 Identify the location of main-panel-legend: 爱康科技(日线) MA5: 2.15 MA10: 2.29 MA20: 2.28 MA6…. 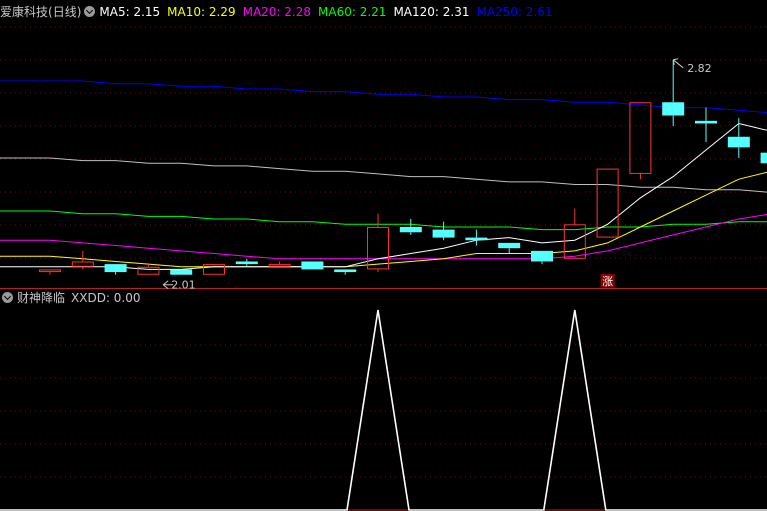
(283, 12).